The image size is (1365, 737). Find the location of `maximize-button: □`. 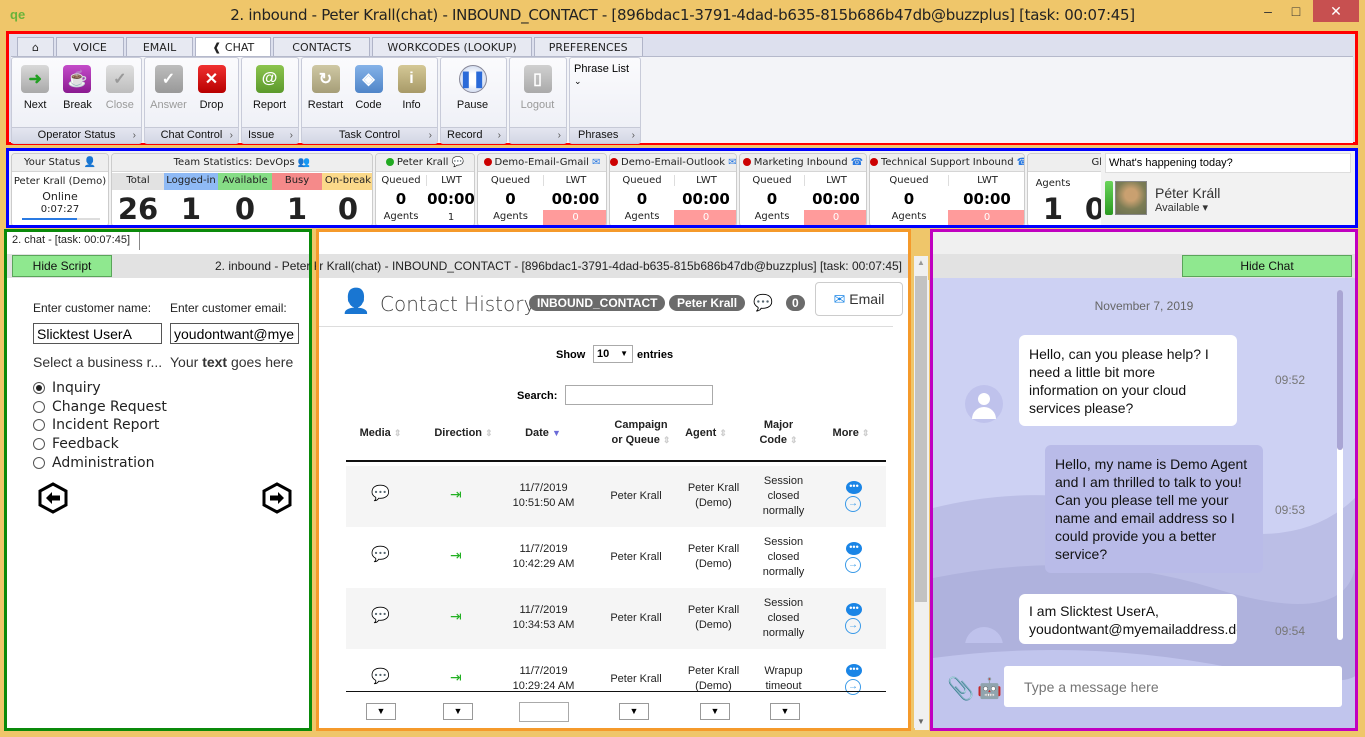

maximize-button: □ is located at coordinates (1296, 11).